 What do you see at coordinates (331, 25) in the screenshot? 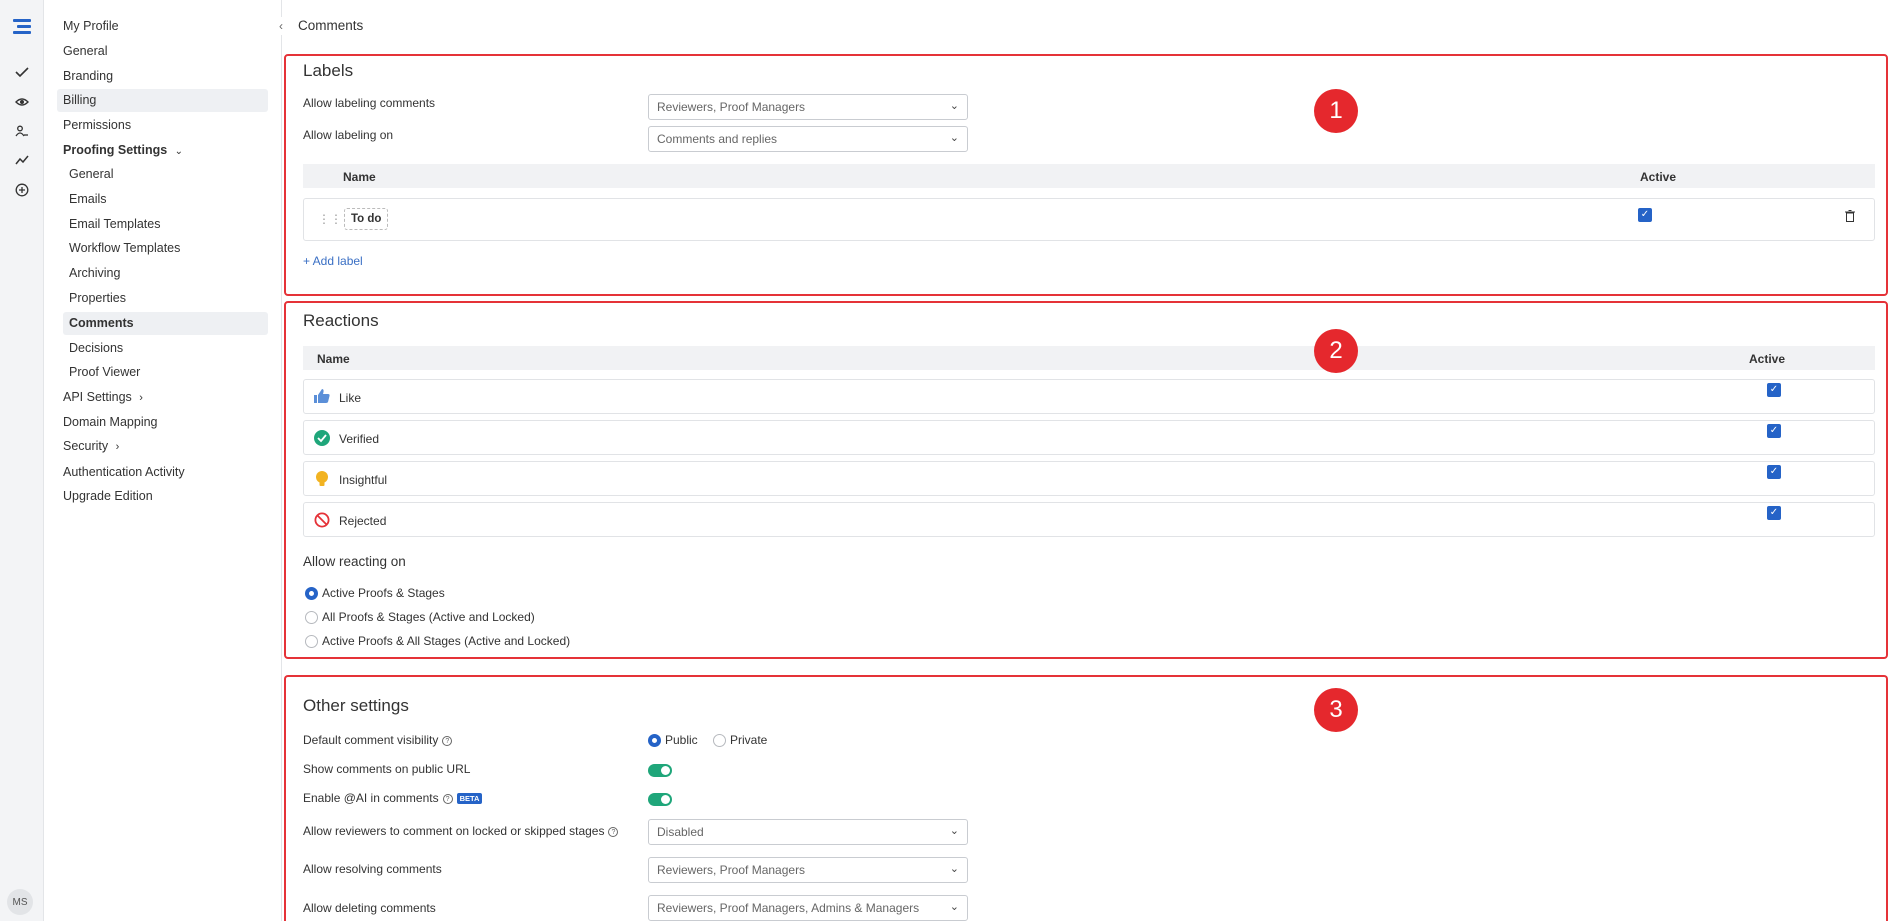
I see `page-title: Comments` at bounding box center [331, 25].